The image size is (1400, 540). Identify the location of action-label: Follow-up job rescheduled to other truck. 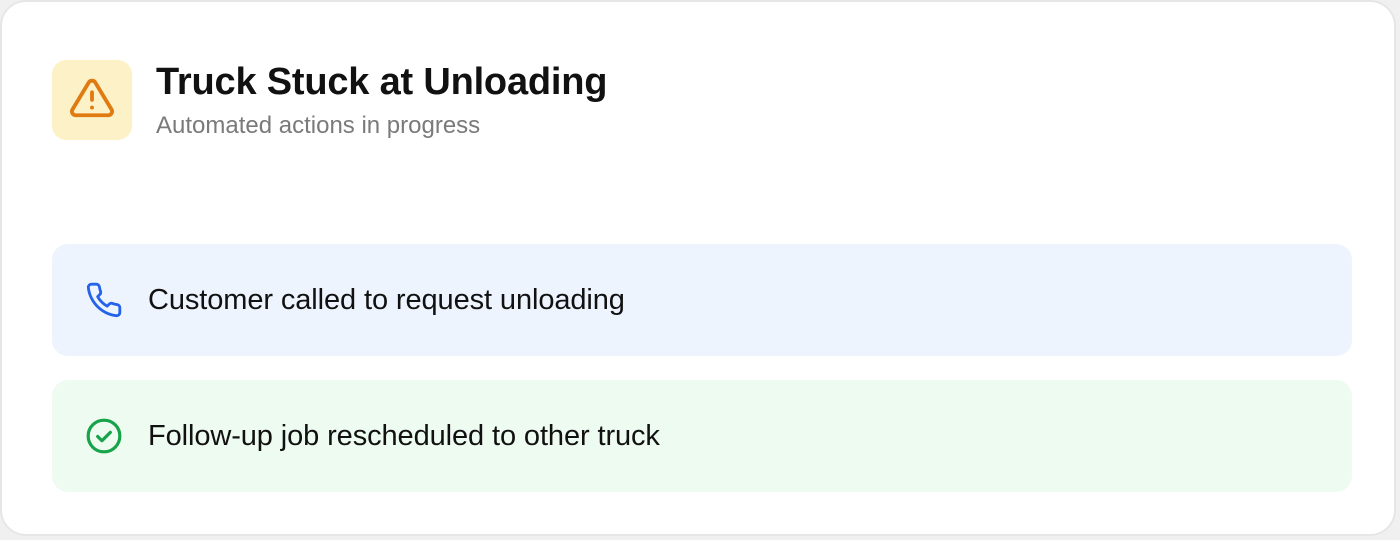
(404, 435).